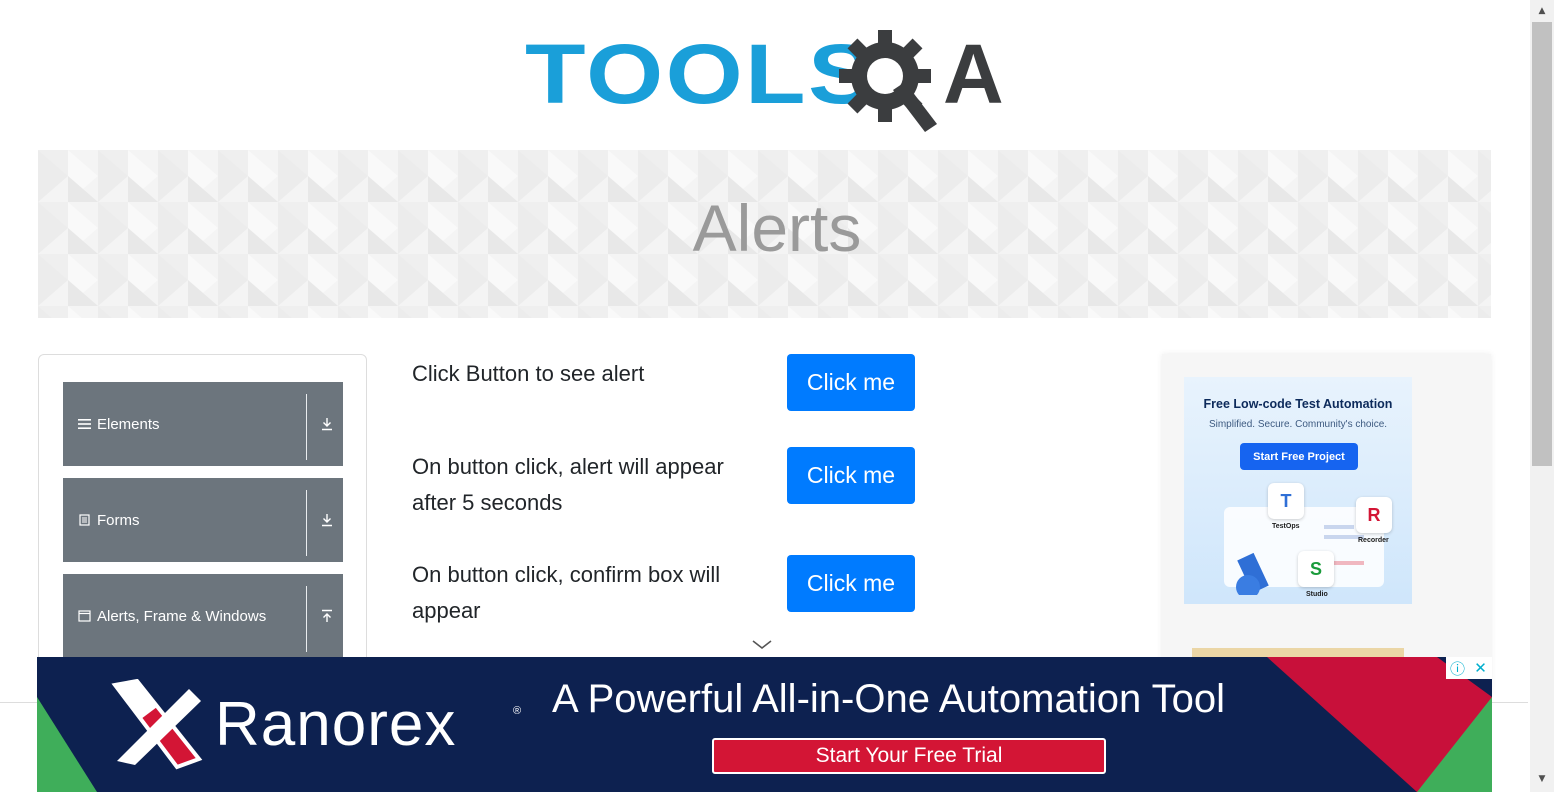  What do you see at coordinates (203, 424) in the screenshot?
I see `menu-group-elements: Elements` at bounding box center [203, 424].